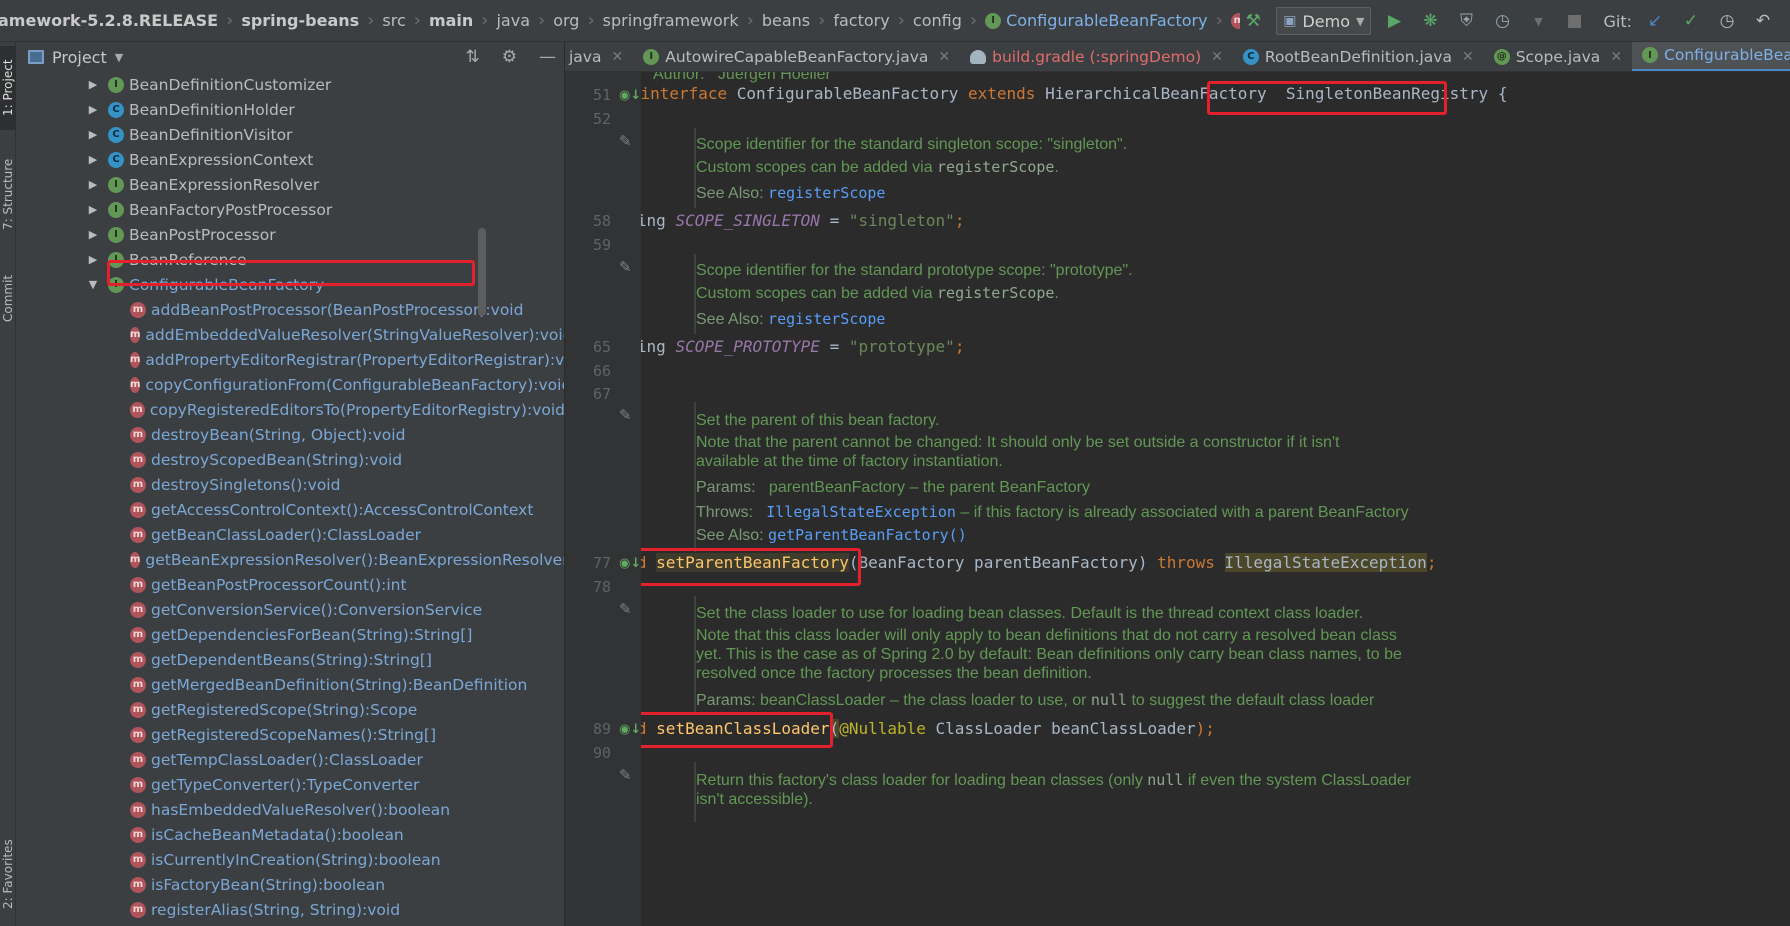 The image size is (1790, 926). Describe the element at coordinates (110, 20) in the screenshot. I see `breadcrumb-item: amework-5.2.8.RELEASE` at that location.